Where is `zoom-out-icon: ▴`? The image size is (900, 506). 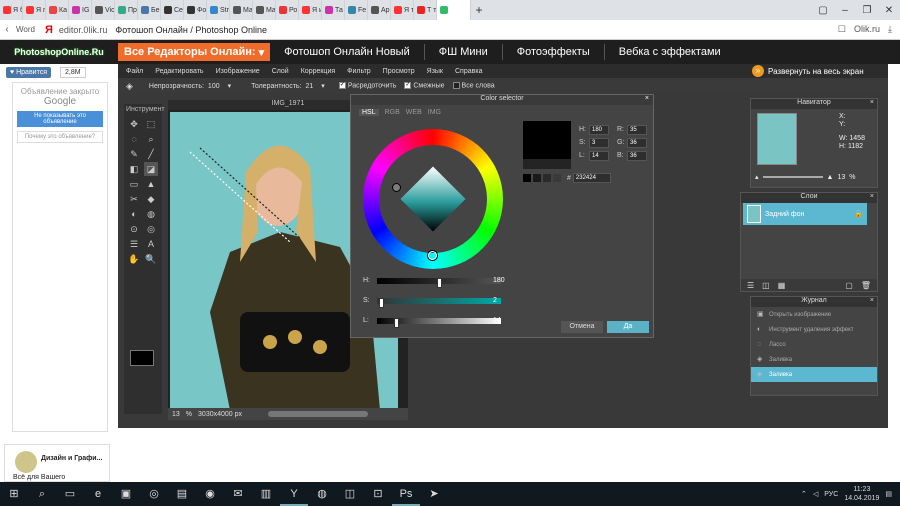 zoom-out-icon: ▴ is located at coordinates (757, 177).